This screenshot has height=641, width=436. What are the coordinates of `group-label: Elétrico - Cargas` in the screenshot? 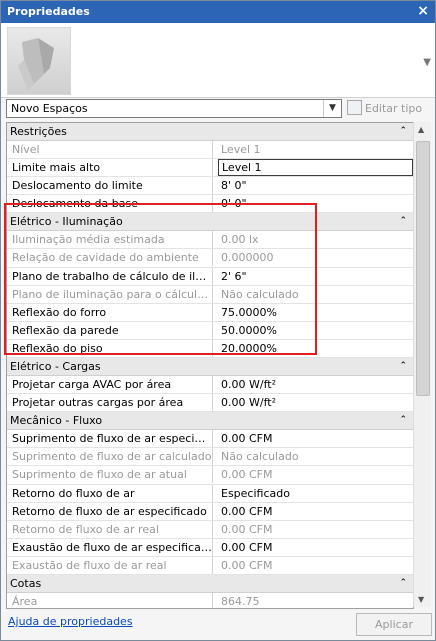 It's located at (55, 367).